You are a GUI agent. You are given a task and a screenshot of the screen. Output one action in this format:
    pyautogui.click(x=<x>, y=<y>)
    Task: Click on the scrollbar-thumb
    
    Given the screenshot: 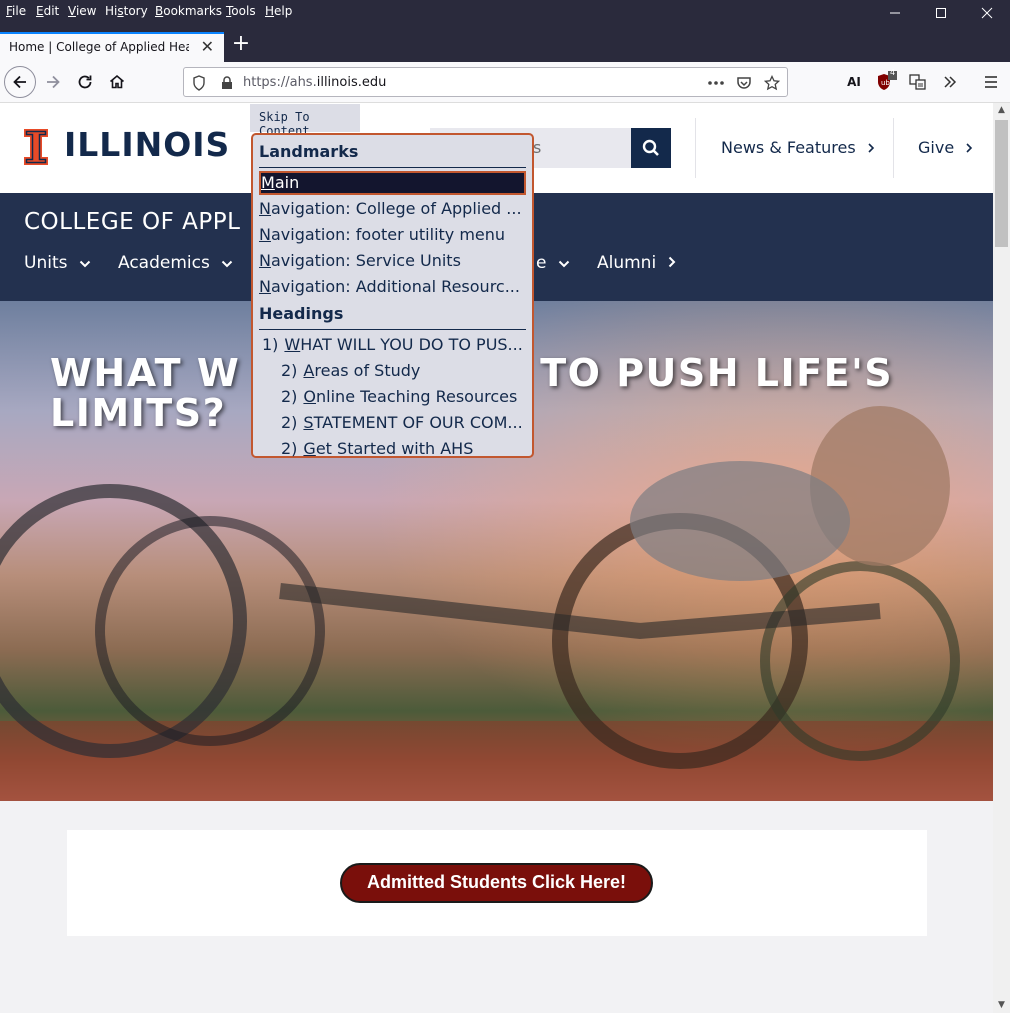 What is the action you would take?
    pyautogui.click(x=1001, y=183)
    